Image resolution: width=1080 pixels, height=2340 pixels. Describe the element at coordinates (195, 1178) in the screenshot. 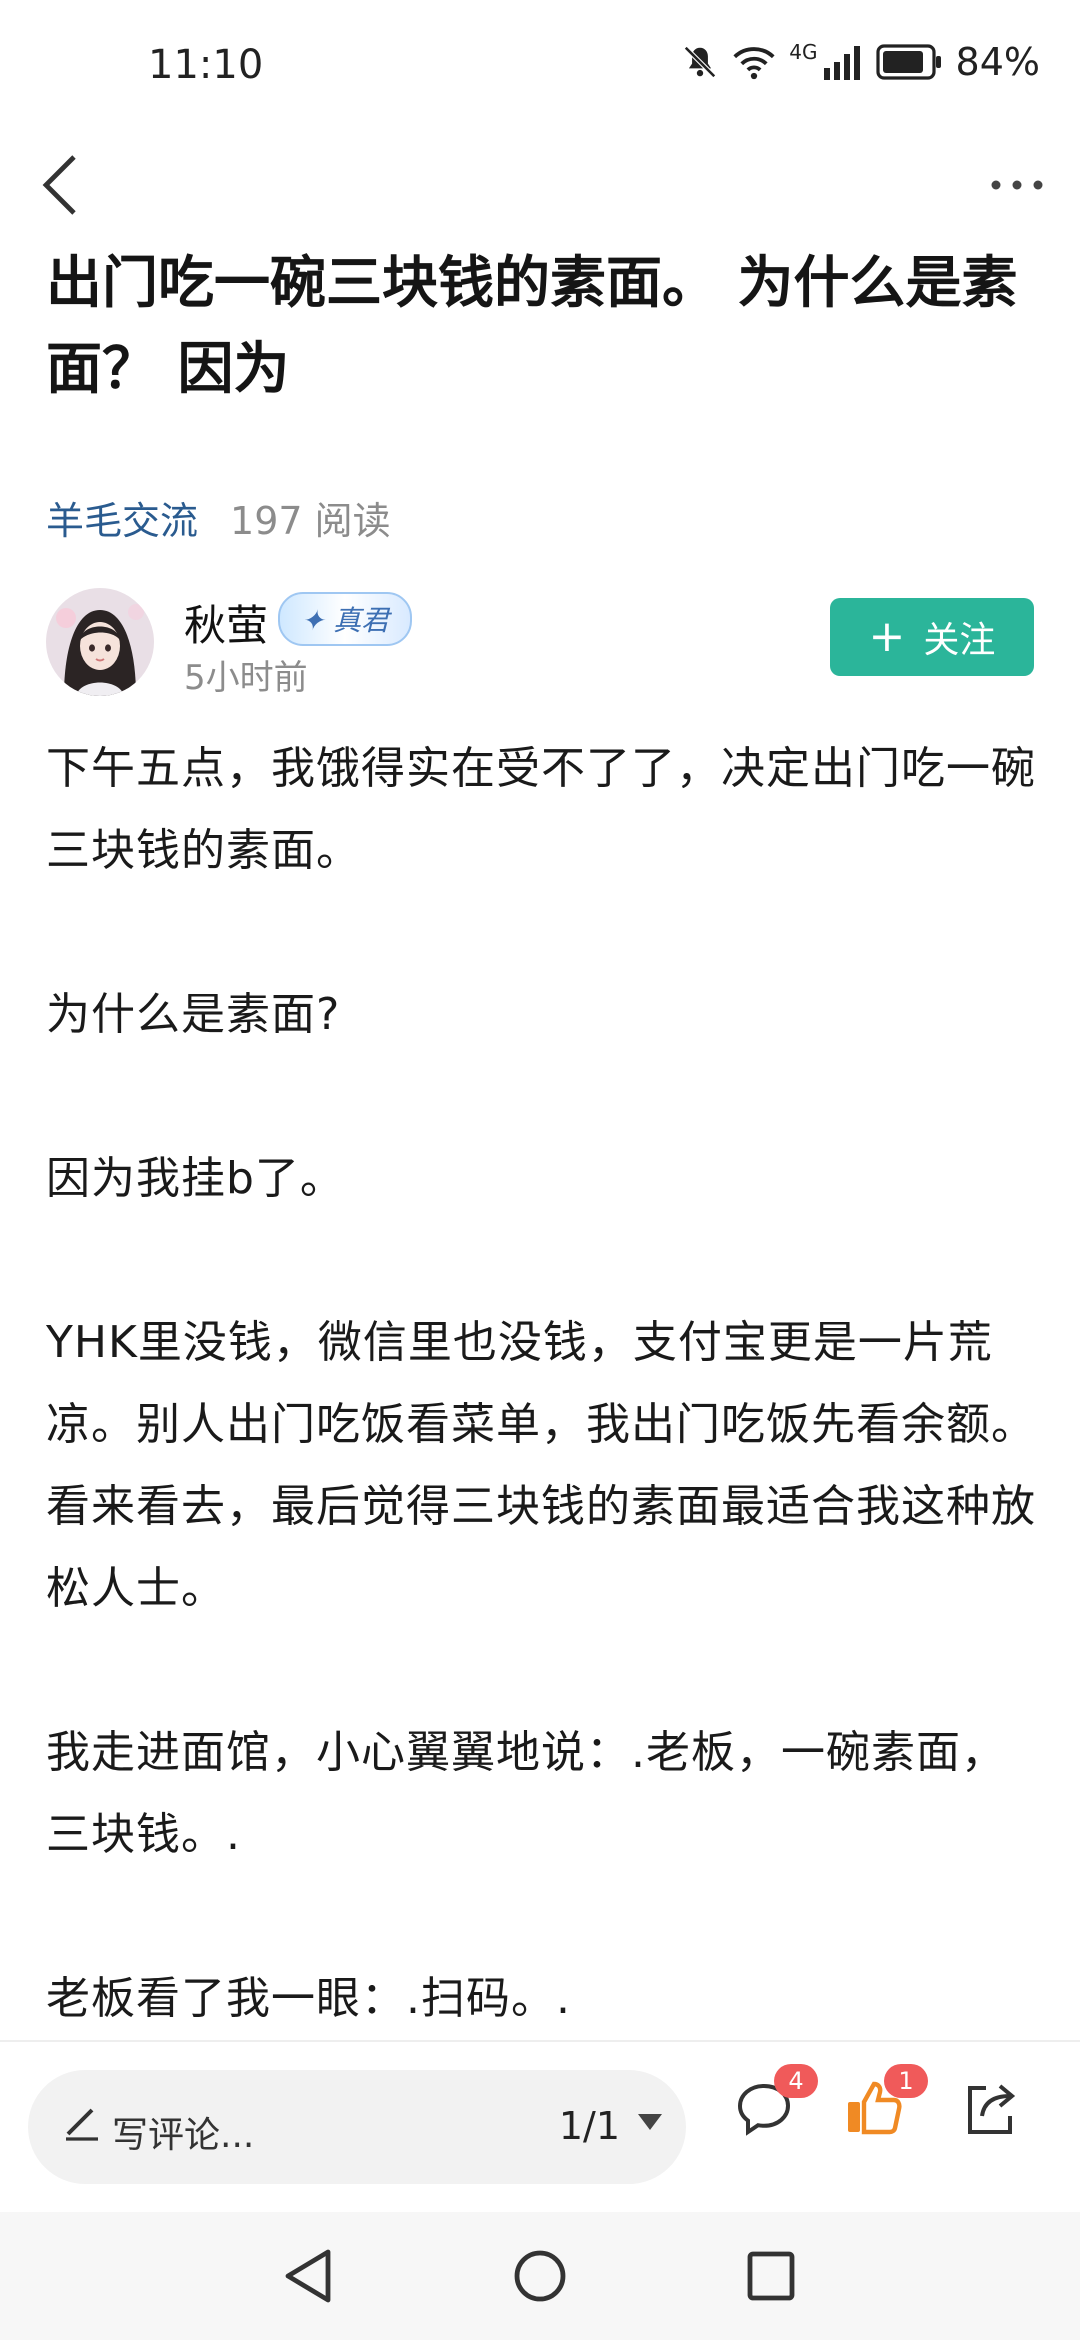

I see `paragraph: 因为我挂b了。` at that location.